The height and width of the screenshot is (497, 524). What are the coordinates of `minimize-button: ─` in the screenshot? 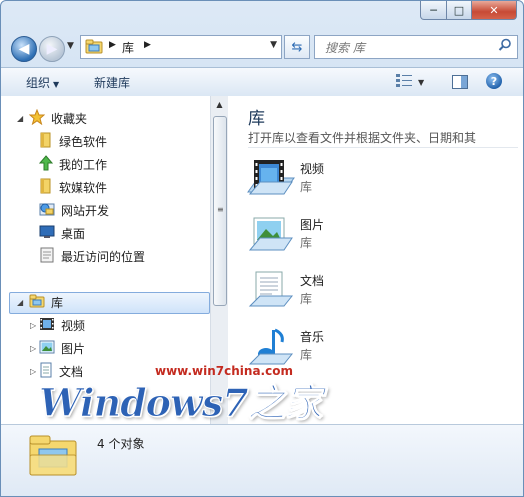 It's located at (433, 10).